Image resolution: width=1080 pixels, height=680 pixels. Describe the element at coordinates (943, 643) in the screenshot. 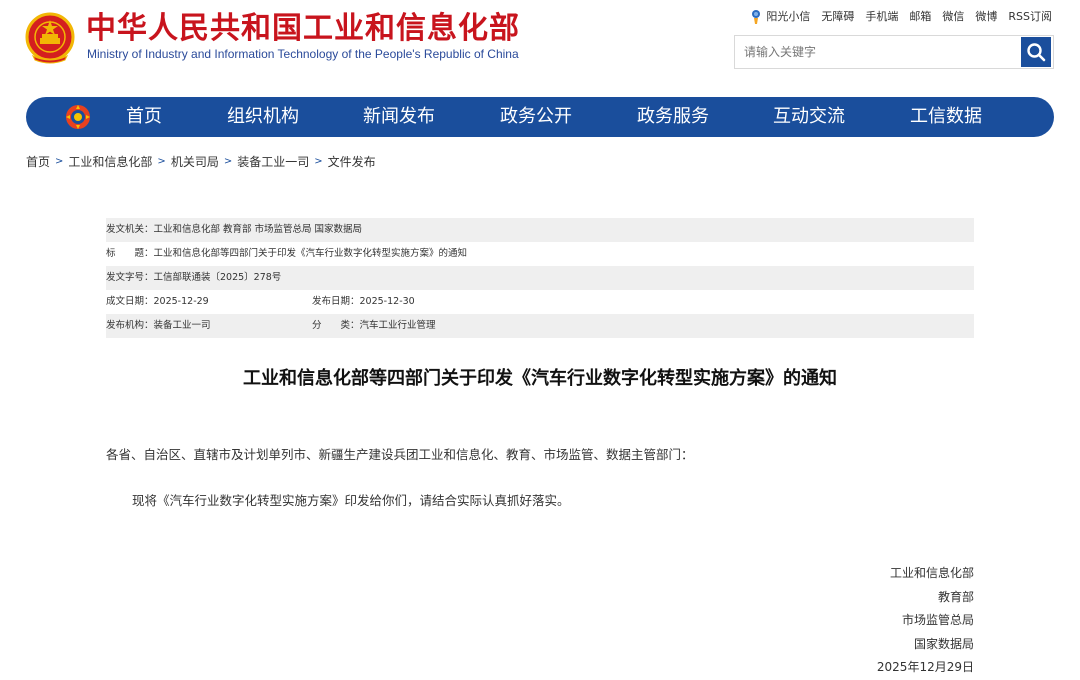

I see `signature-line: 国家数据局` at that location.